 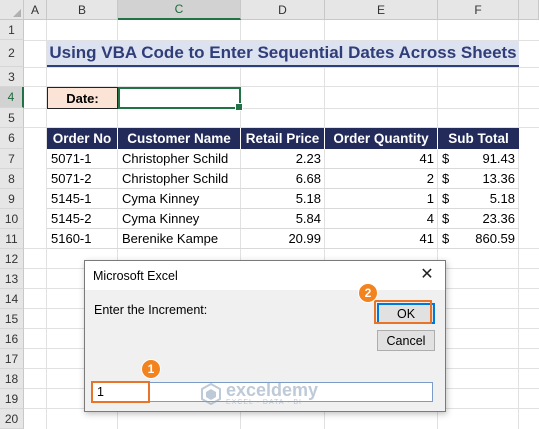 What do you see at coordinates (495, 238) in the screenshot?
I see `sub-total-value: 860.59` at bounding box center [495, 238].